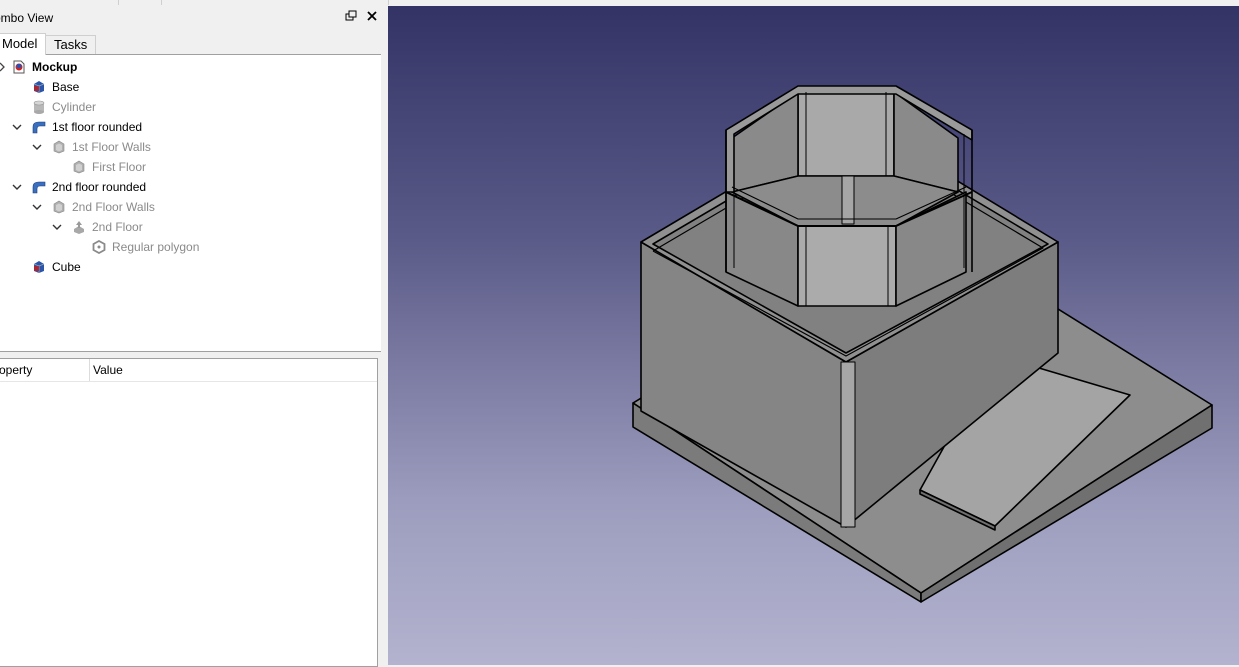 The image size is (1239, 667). I want to click on value-column-header: Value, so click(108, 370).